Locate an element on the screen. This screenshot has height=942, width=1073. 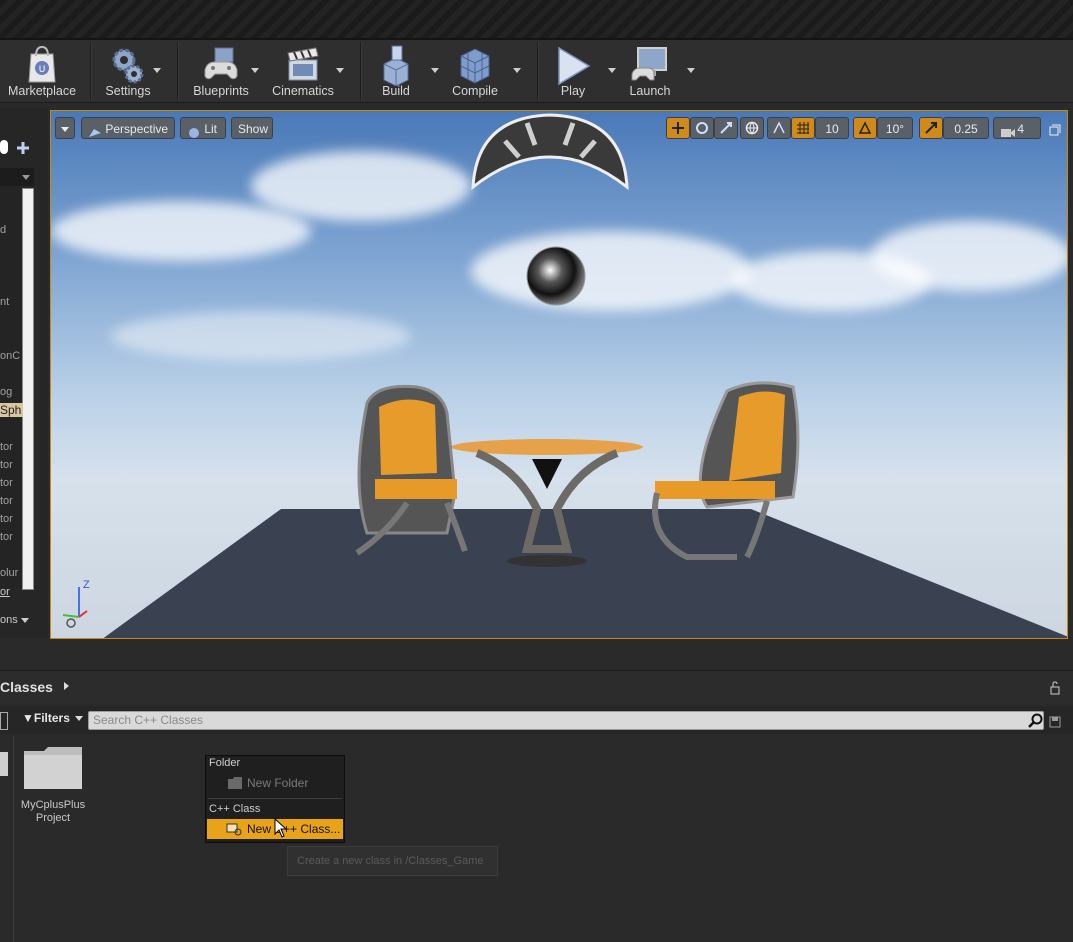
world-coordinates-icon is located at coordinates (752, 128).